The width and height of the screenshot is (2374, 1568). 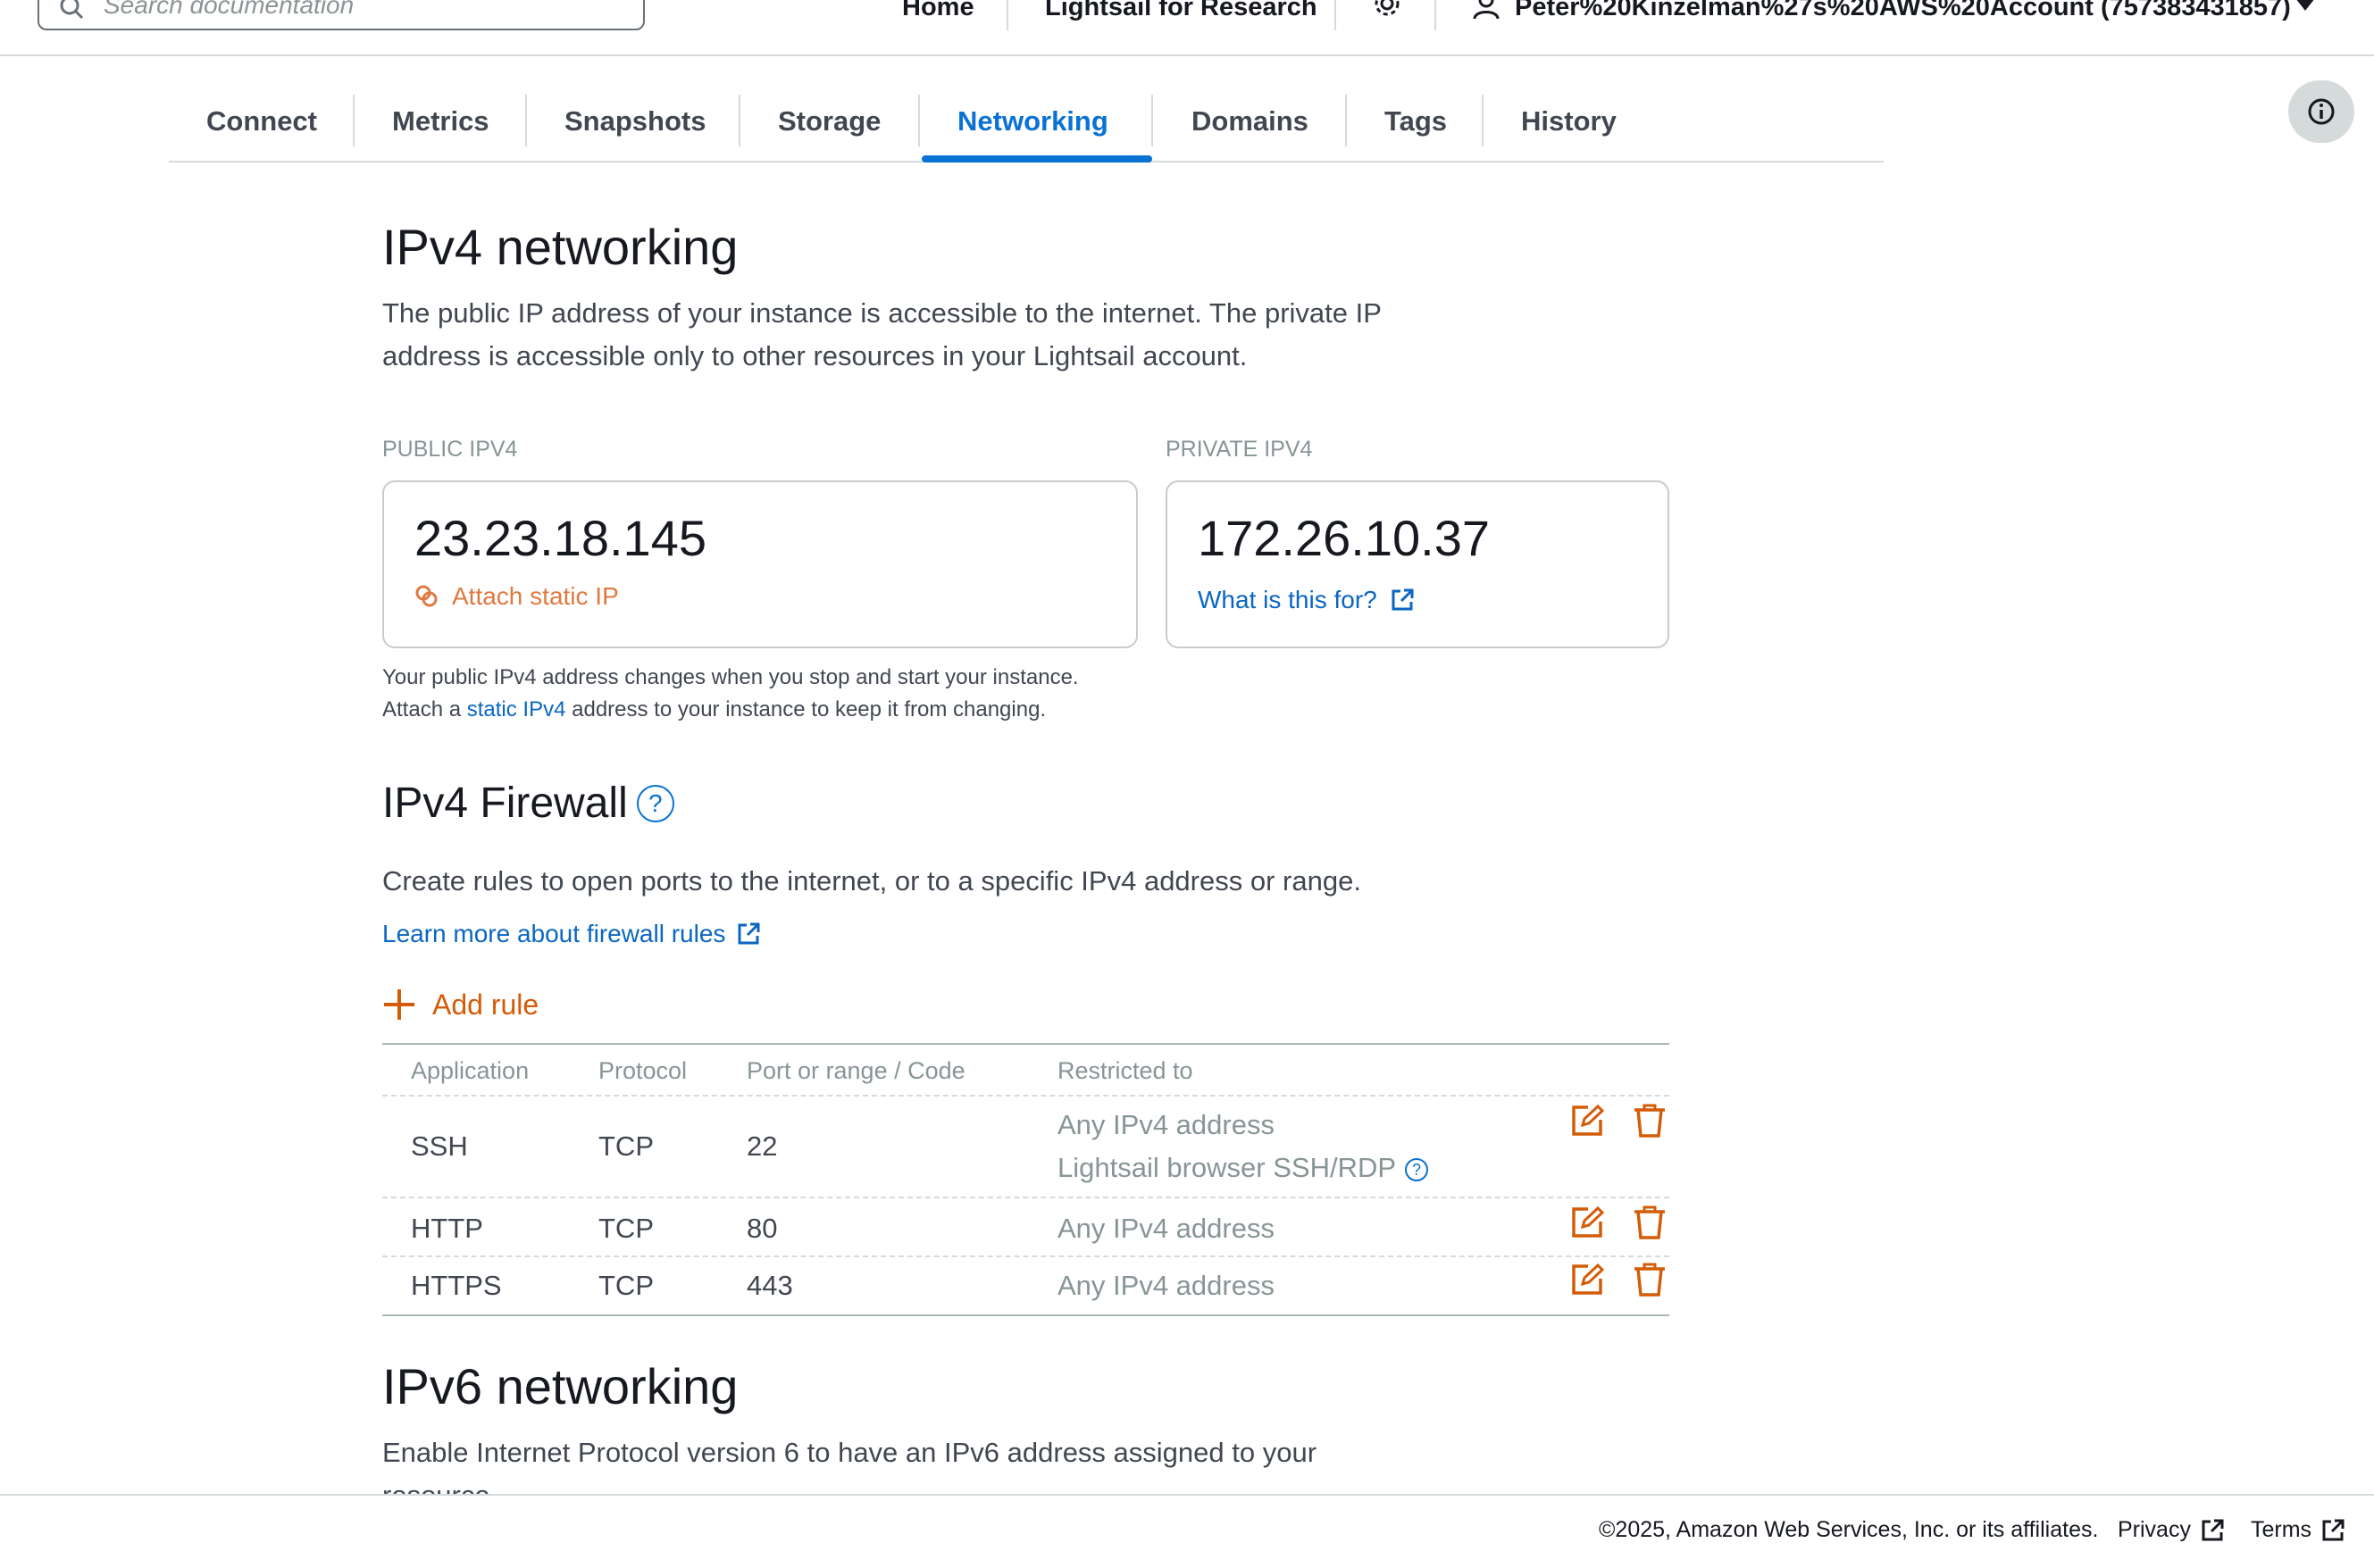 I want to click on tab-metrics: Metrics, so click(x=440, y=121).